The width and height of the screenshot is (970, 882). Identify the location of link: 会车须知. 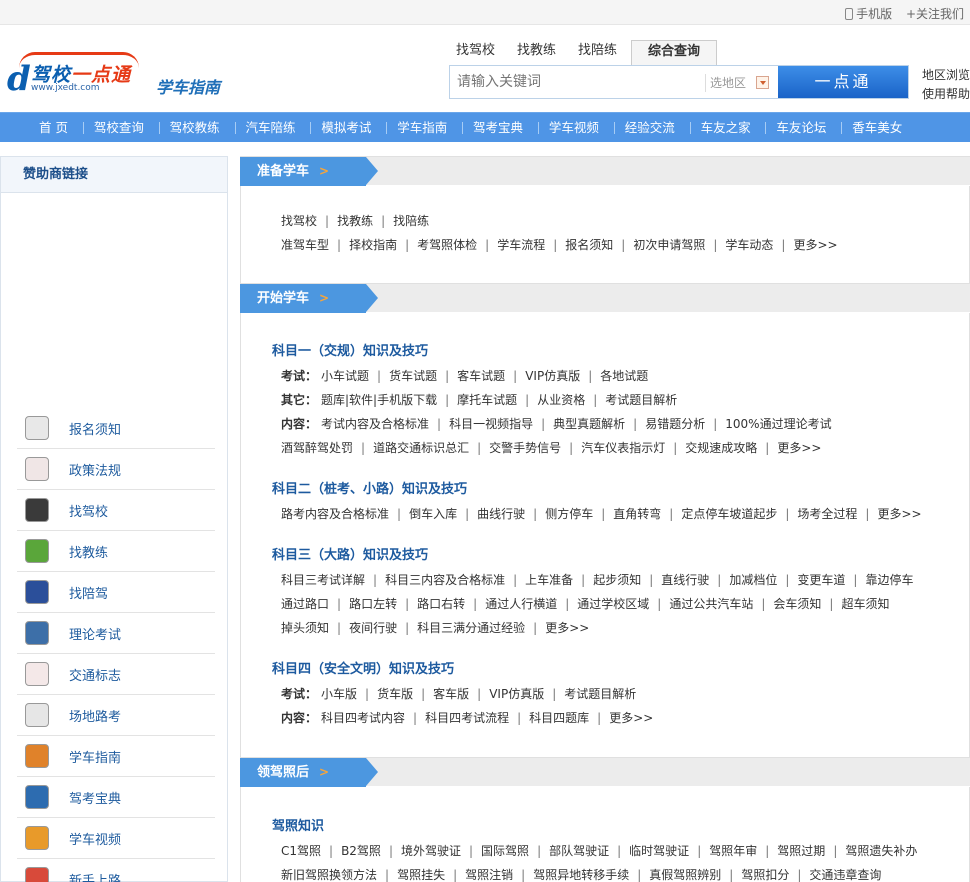
(797, 604).